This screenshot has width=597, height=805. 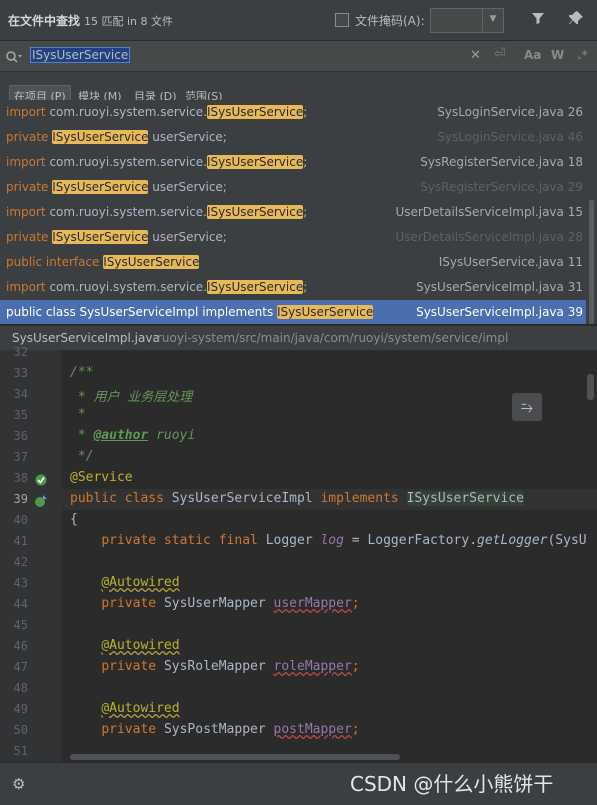 I want to click on line-number: 38, so click(x=20, y=478).